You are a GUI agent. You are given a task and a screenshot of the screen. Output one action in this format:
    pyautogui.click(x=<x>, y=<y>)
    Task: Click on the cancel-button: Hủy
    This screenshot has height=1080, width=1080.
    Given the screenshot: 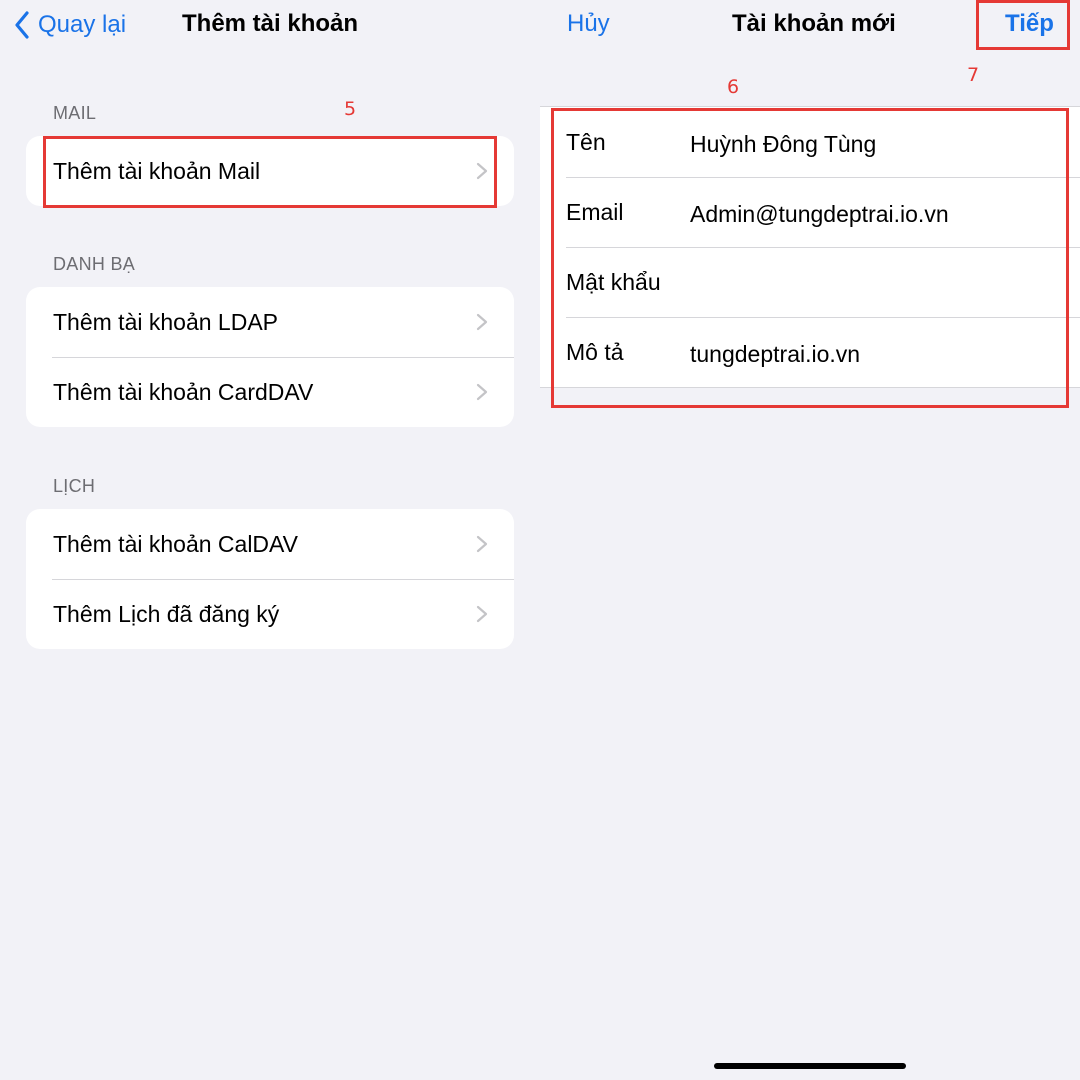 What is the action you would take?
    pyautogui.click(x=588, y=24)
    